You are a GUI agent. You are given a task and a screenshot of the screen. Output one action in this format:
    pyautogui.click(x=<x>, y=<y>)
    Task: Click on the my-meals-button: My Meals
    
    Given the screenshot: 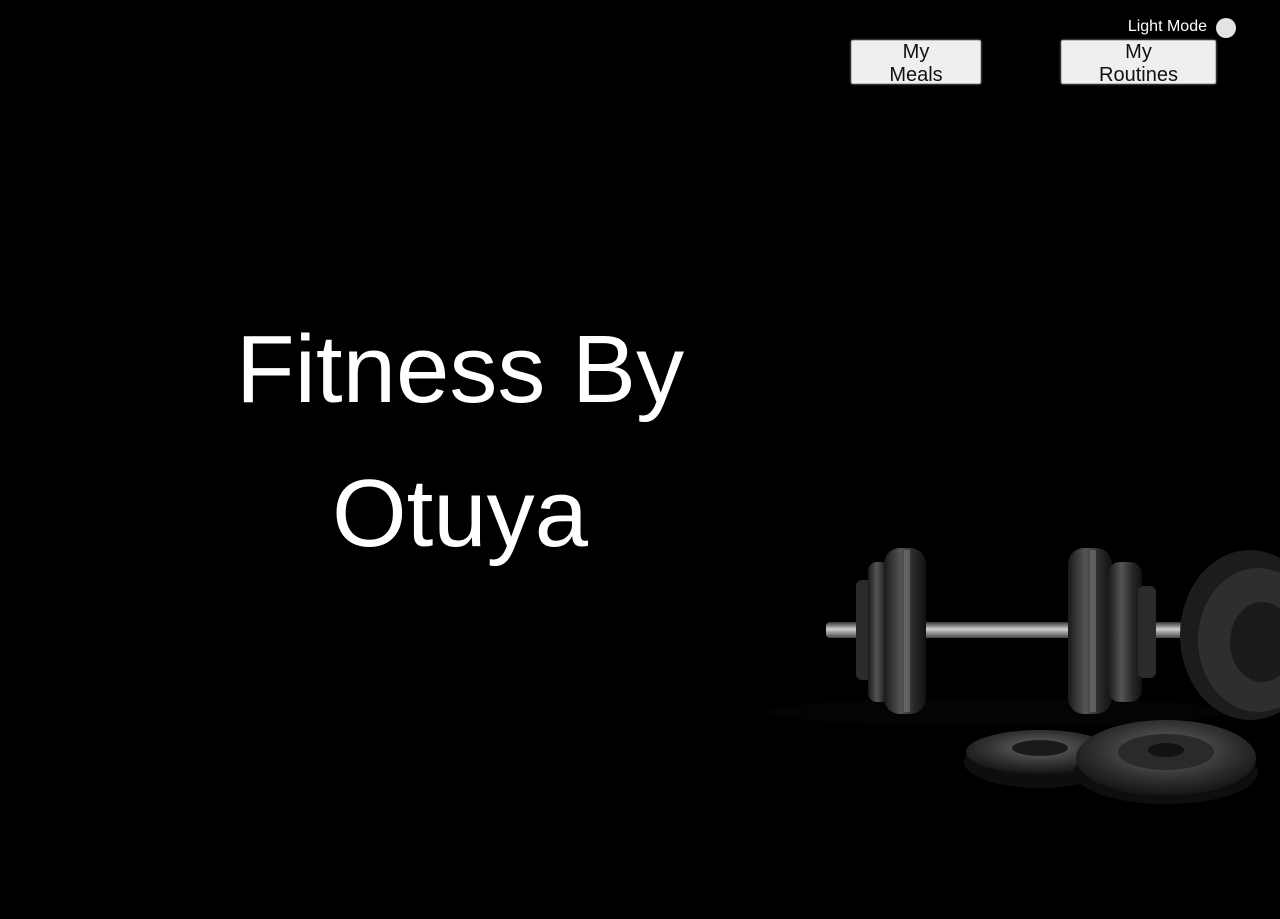 What is the action you would take?
    pyautogui.click(x=916, y=63)
    